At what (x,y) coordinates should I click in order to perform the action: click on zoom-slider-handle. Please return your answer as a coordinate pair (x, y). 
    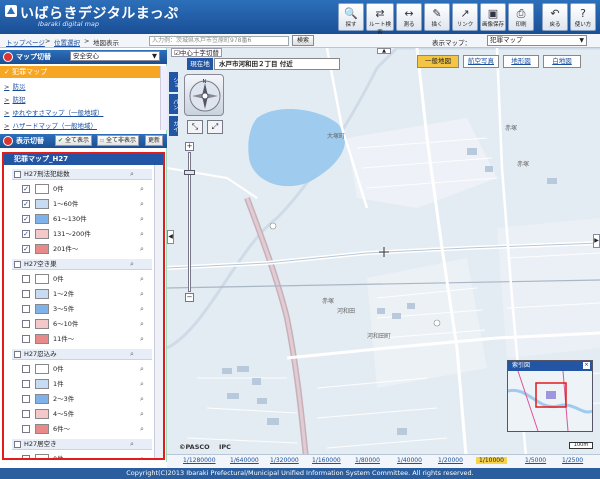
    Looking at the image, I should click on (189, 172).